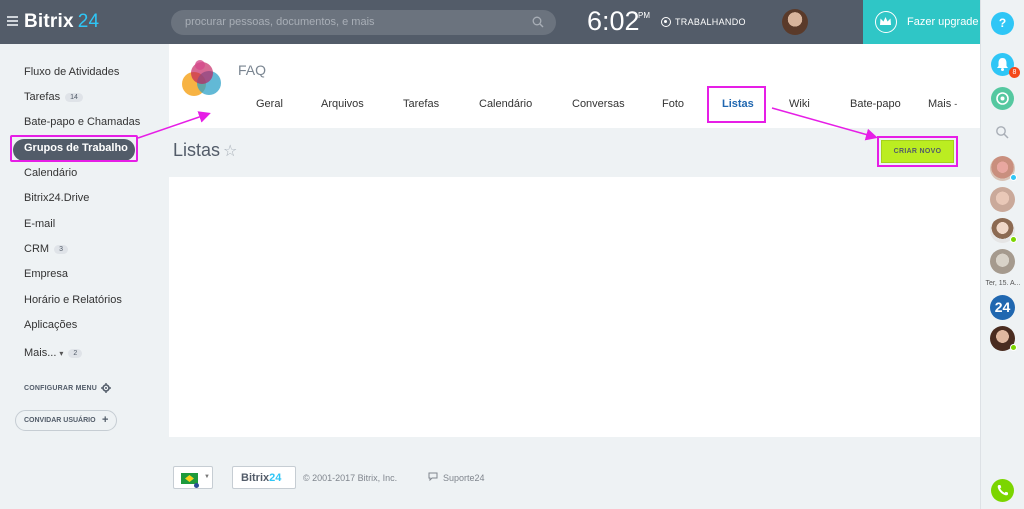 Image resolution: width=1024 pixels, height=509 pixels. Describe the element at coordinates (42, 97) in the screenshot. I see `sidebar-item-label: Tarefas` at that location.